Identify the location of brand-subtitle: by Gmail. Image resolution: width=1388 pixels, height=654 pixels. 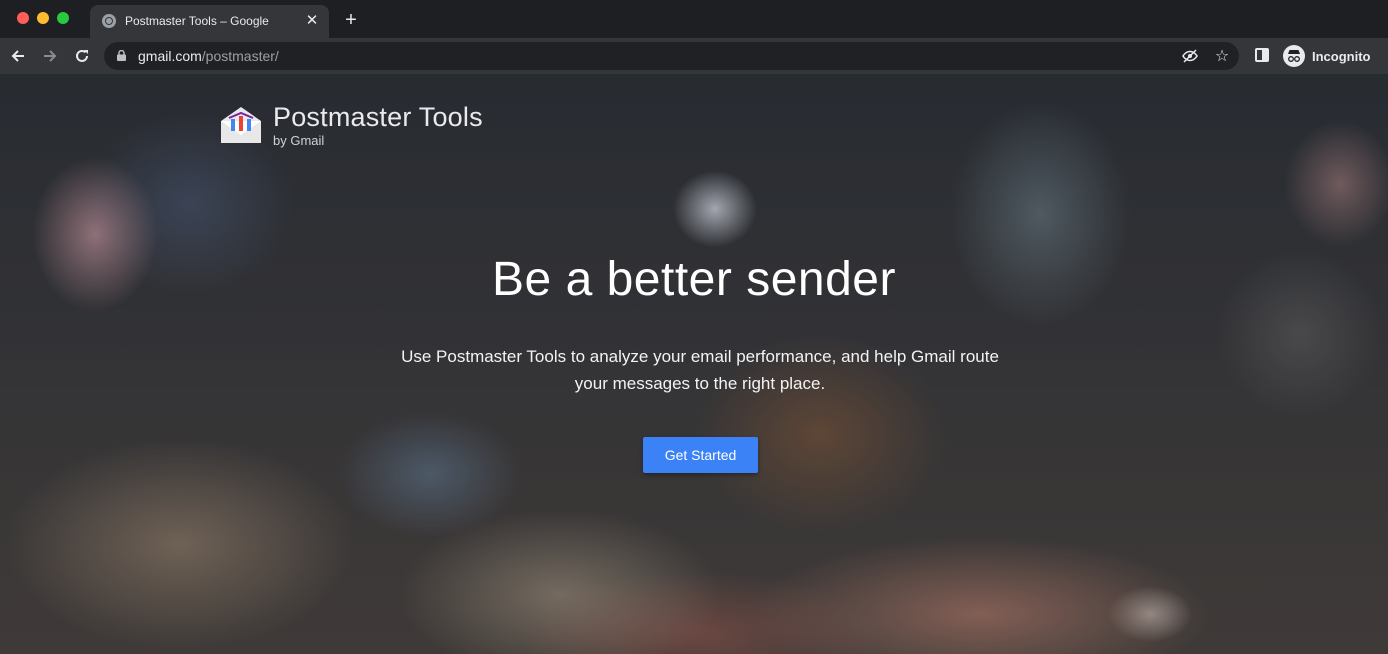
(299, 140).